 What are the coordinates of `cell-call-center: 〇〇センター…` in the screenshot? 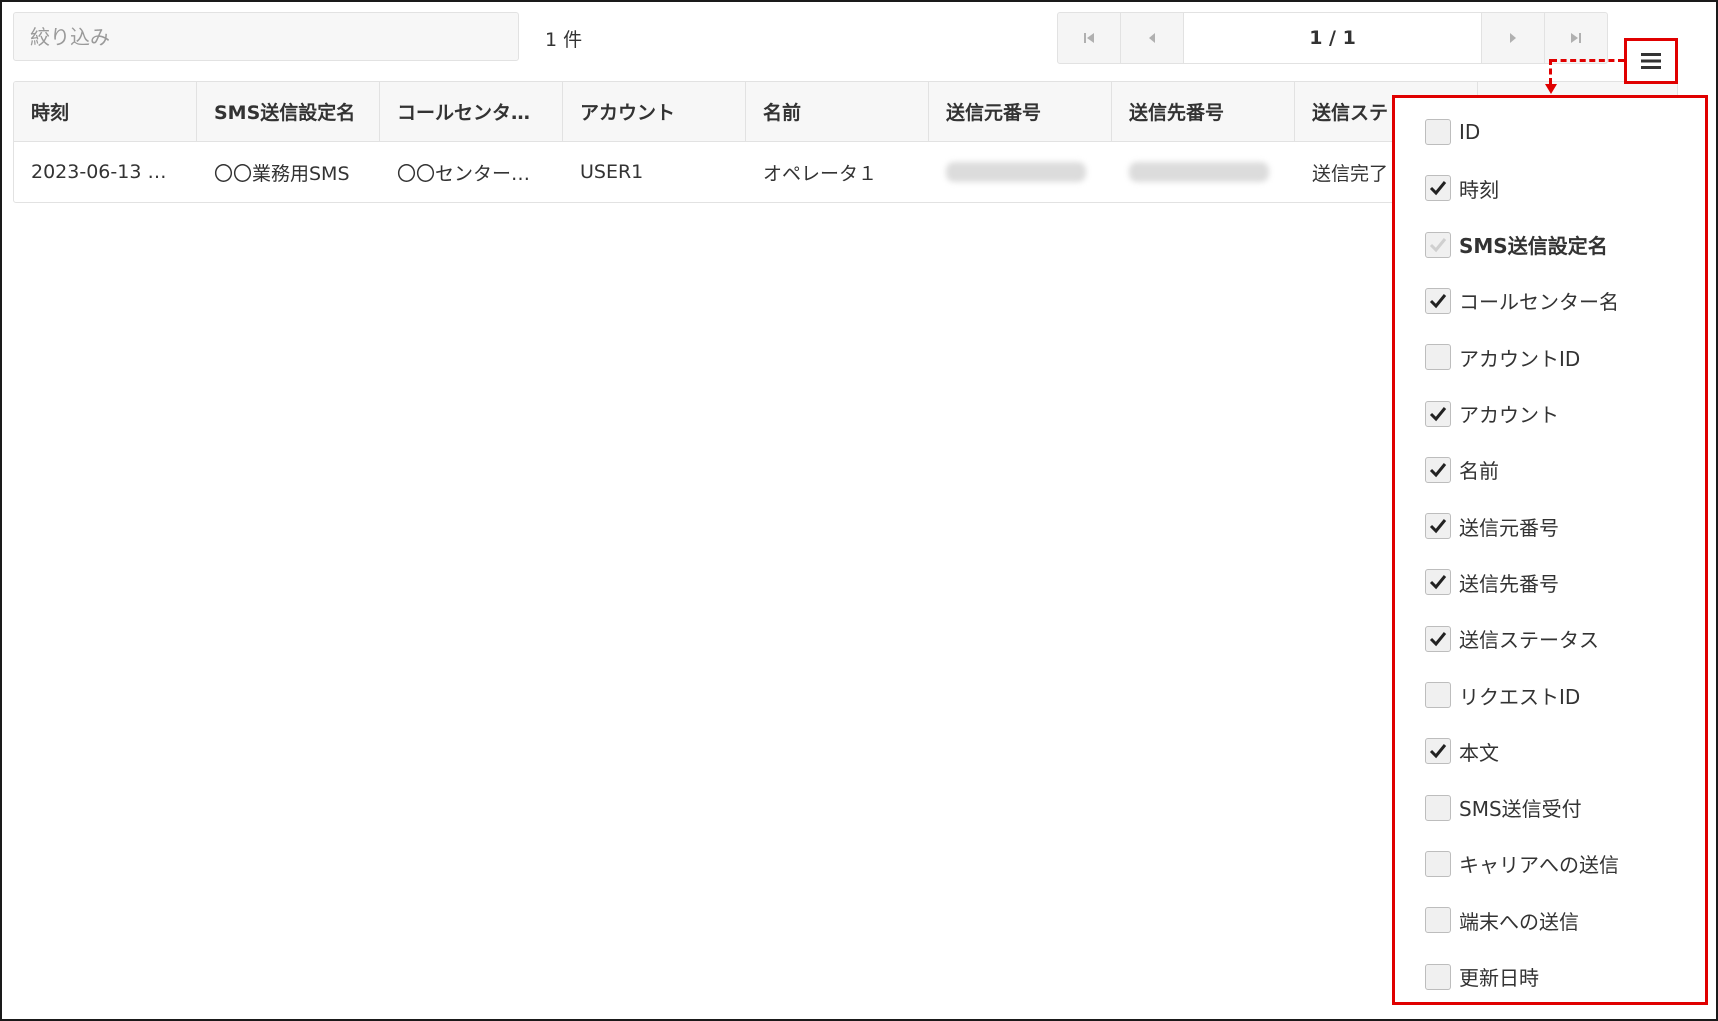 It's located at (464, 173).